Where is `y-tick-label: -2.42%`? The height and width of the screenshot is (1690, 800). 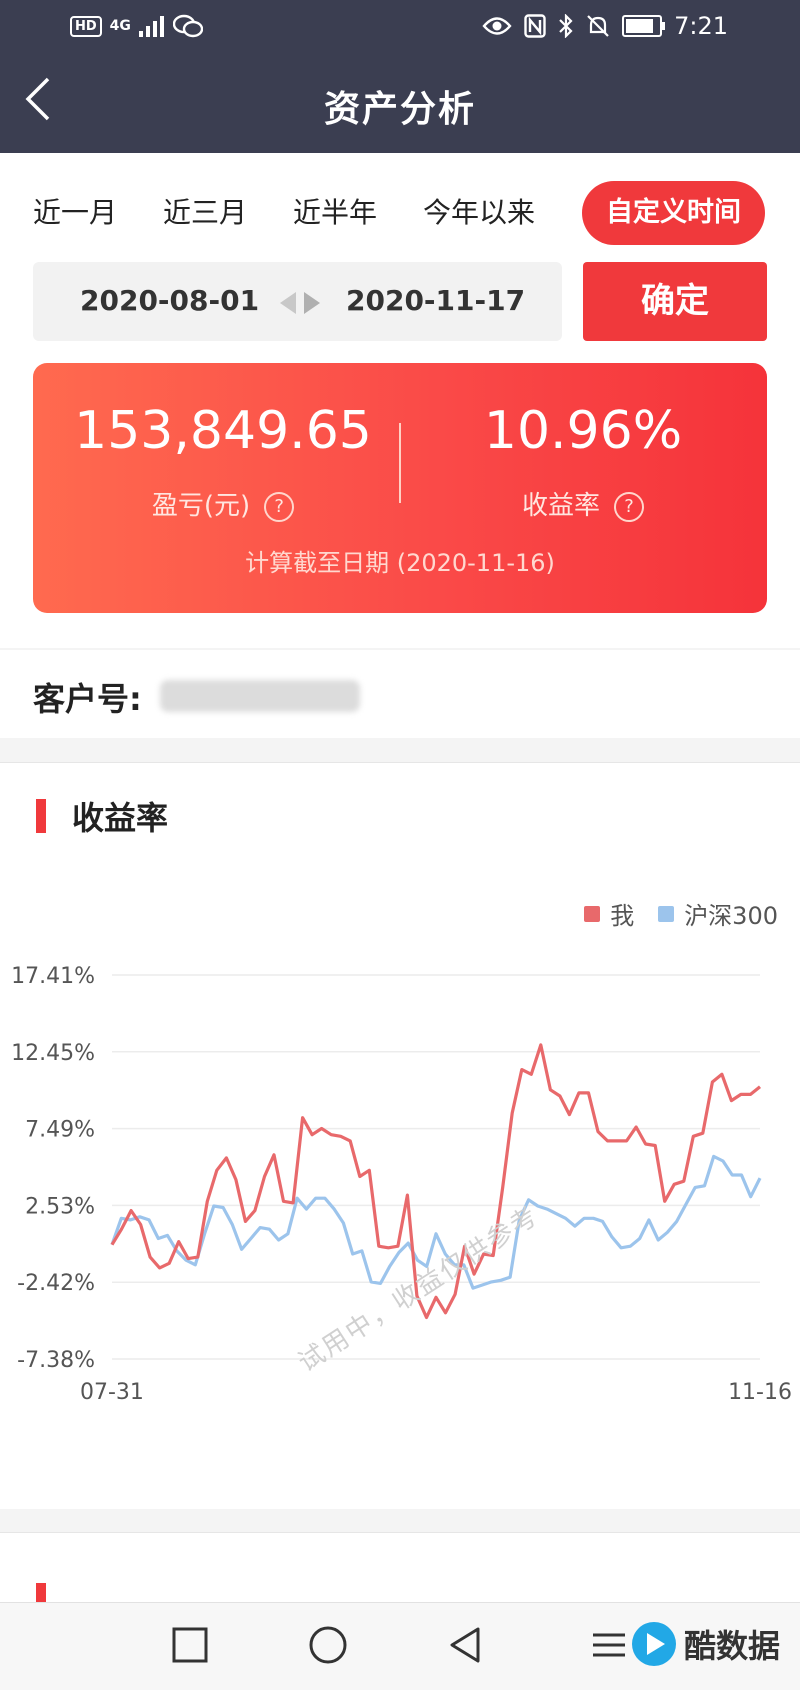 y-tick-label: -2.42% is located at coordinates (56, 1283).